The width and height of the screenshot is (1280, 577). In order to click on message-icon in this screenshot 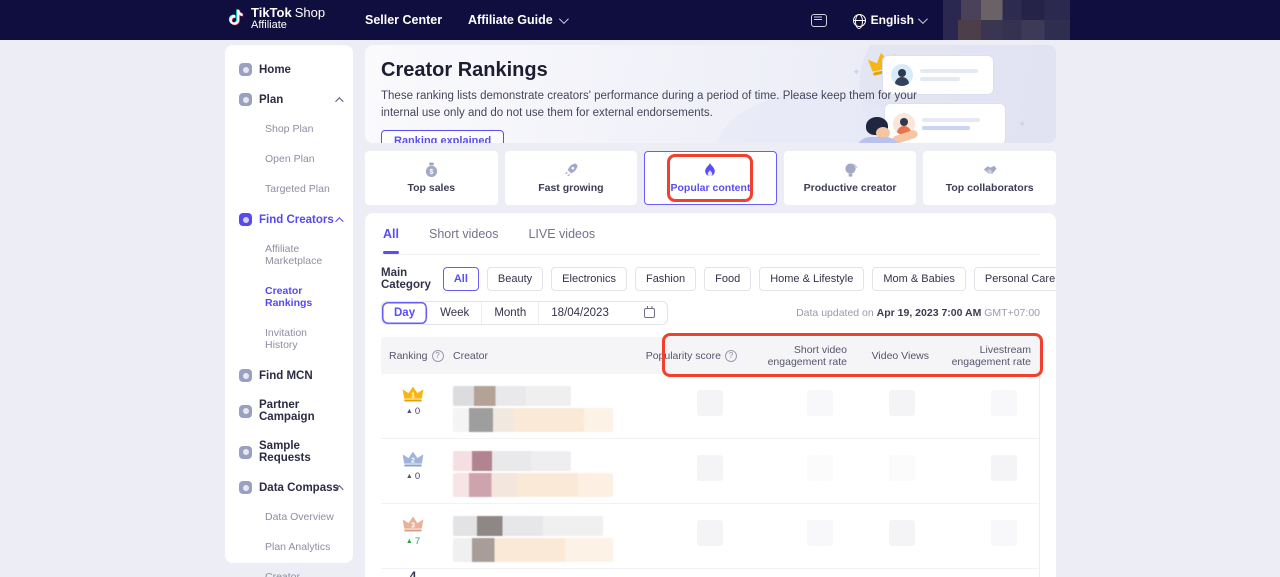, I will do `click(818, 20)`.